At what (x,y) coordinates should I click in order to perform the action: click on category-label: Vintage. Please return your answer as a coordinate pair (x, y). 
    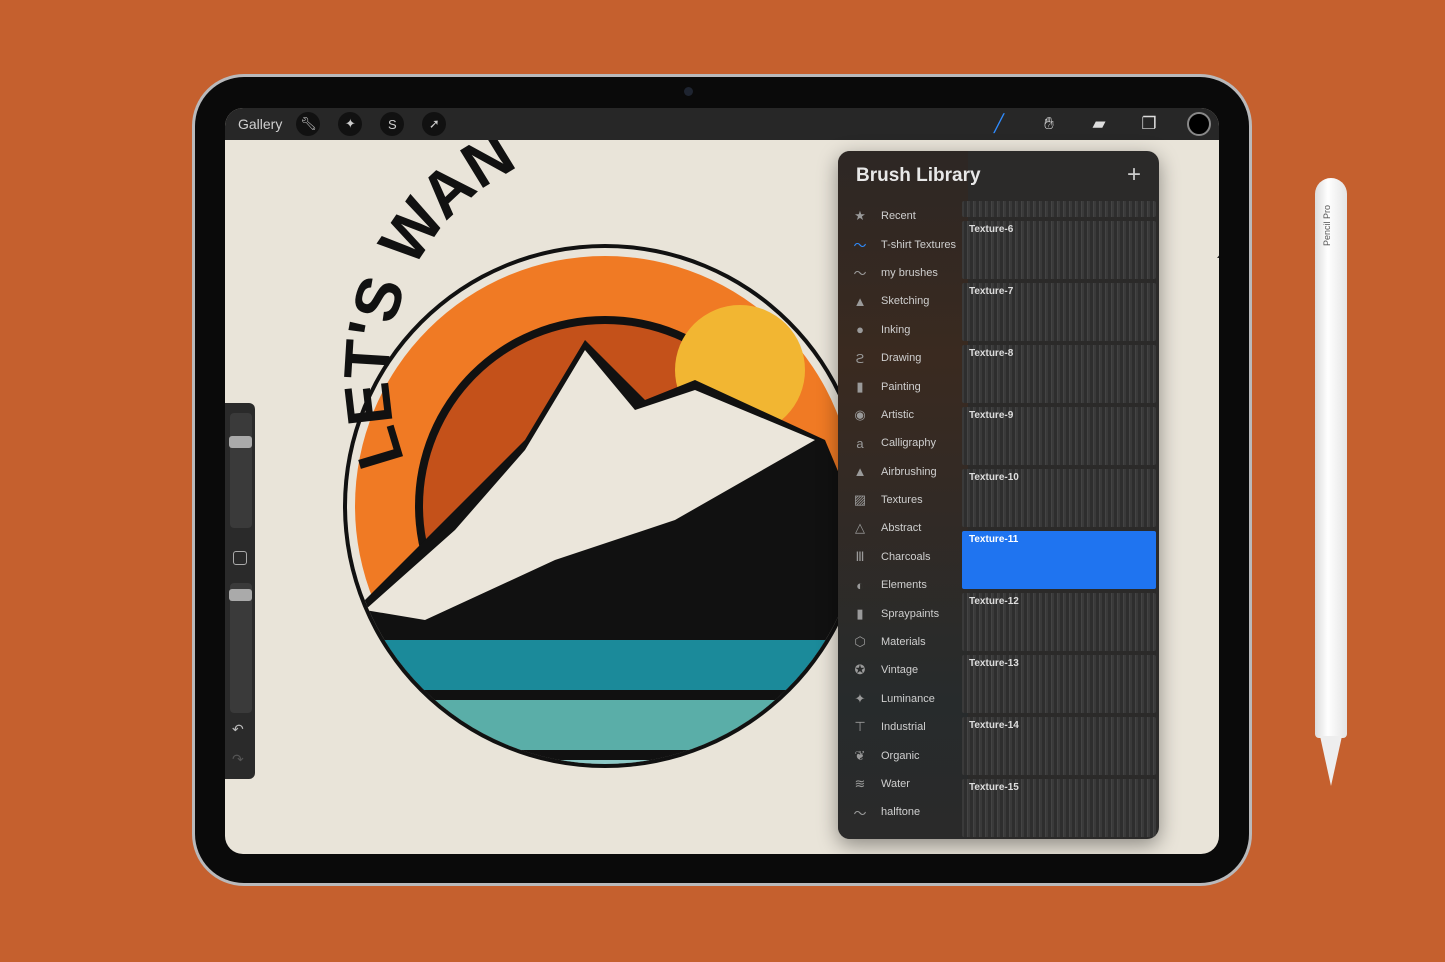
    Looking at the image, I should click on (900, 670).